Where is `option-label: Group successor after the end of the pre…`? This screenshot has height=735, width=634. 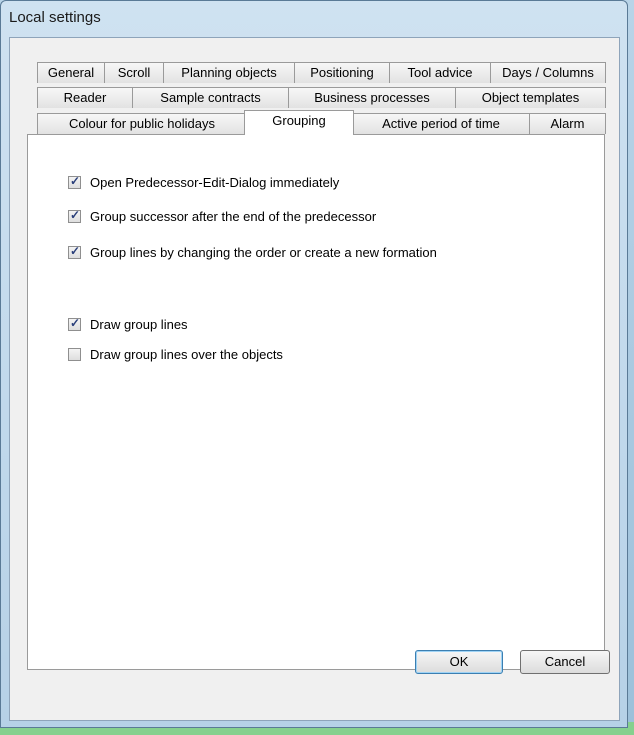
option-label: Group successor after the end of the pre… is located at coordinates (233, 216).